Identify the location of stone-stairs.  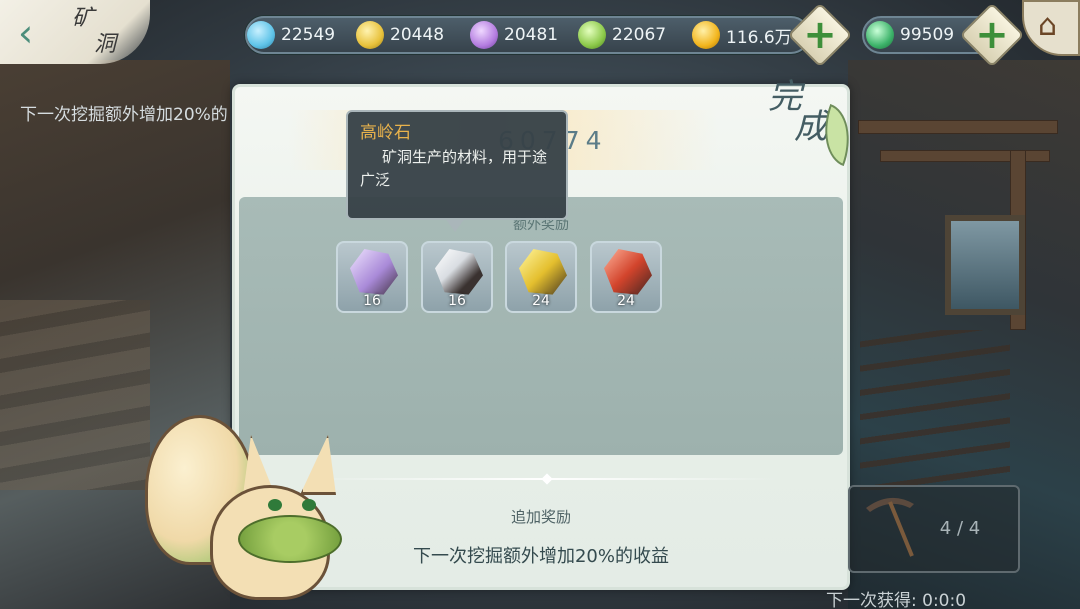
(75, 395).